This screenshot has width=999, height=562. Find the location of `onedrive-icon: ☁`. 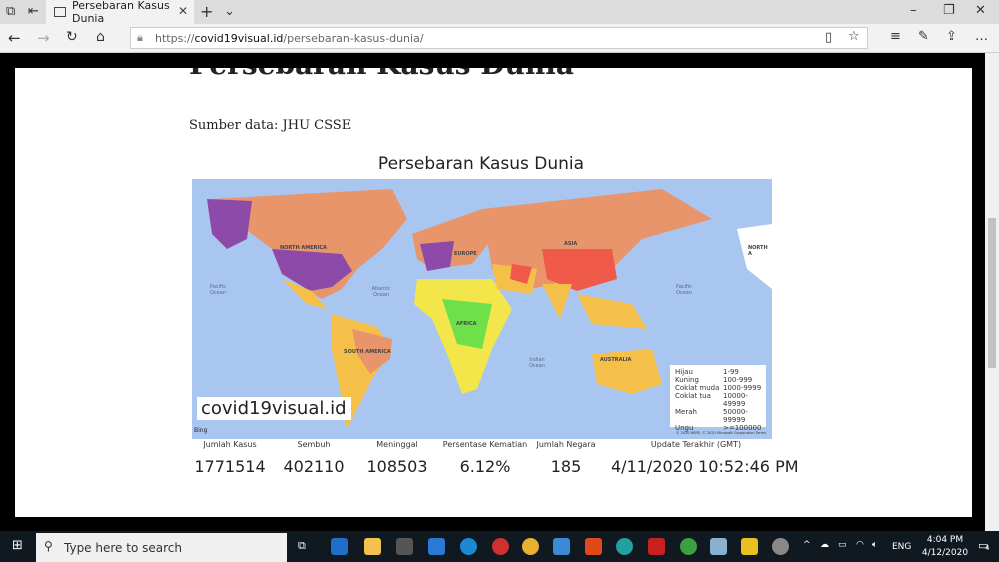

onedrive-icon: ☁ is located at coordinates (824, 545).